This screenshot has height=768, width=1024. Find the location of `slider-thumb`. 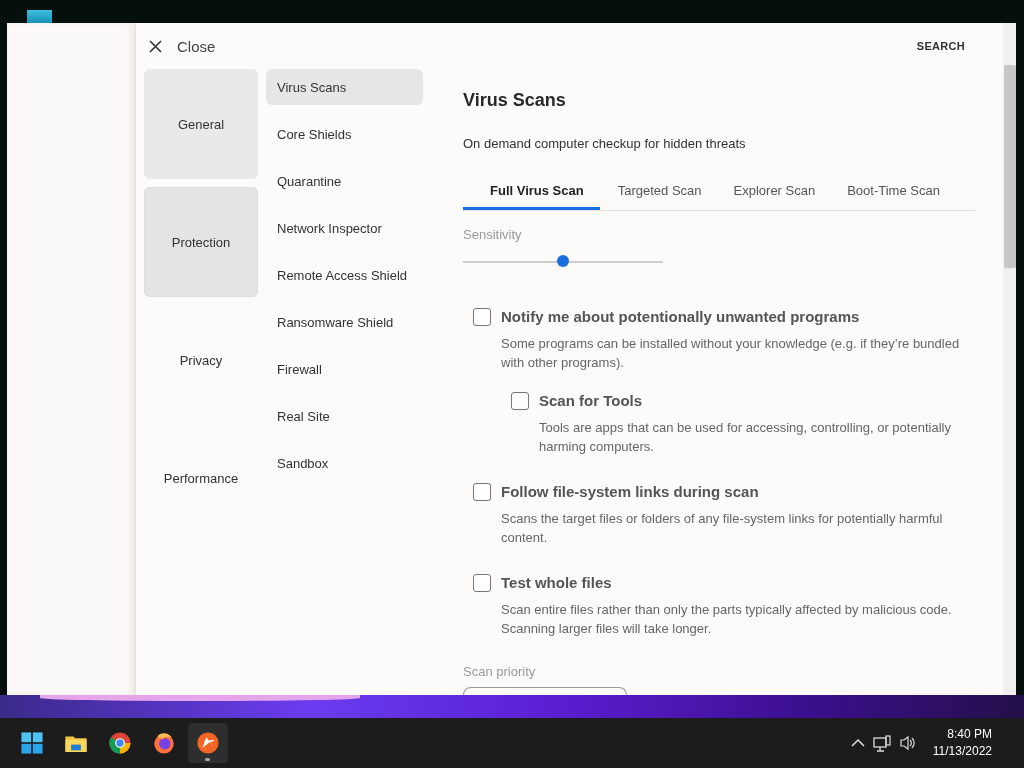

slider-thumb is located at coordinates (563, 261).